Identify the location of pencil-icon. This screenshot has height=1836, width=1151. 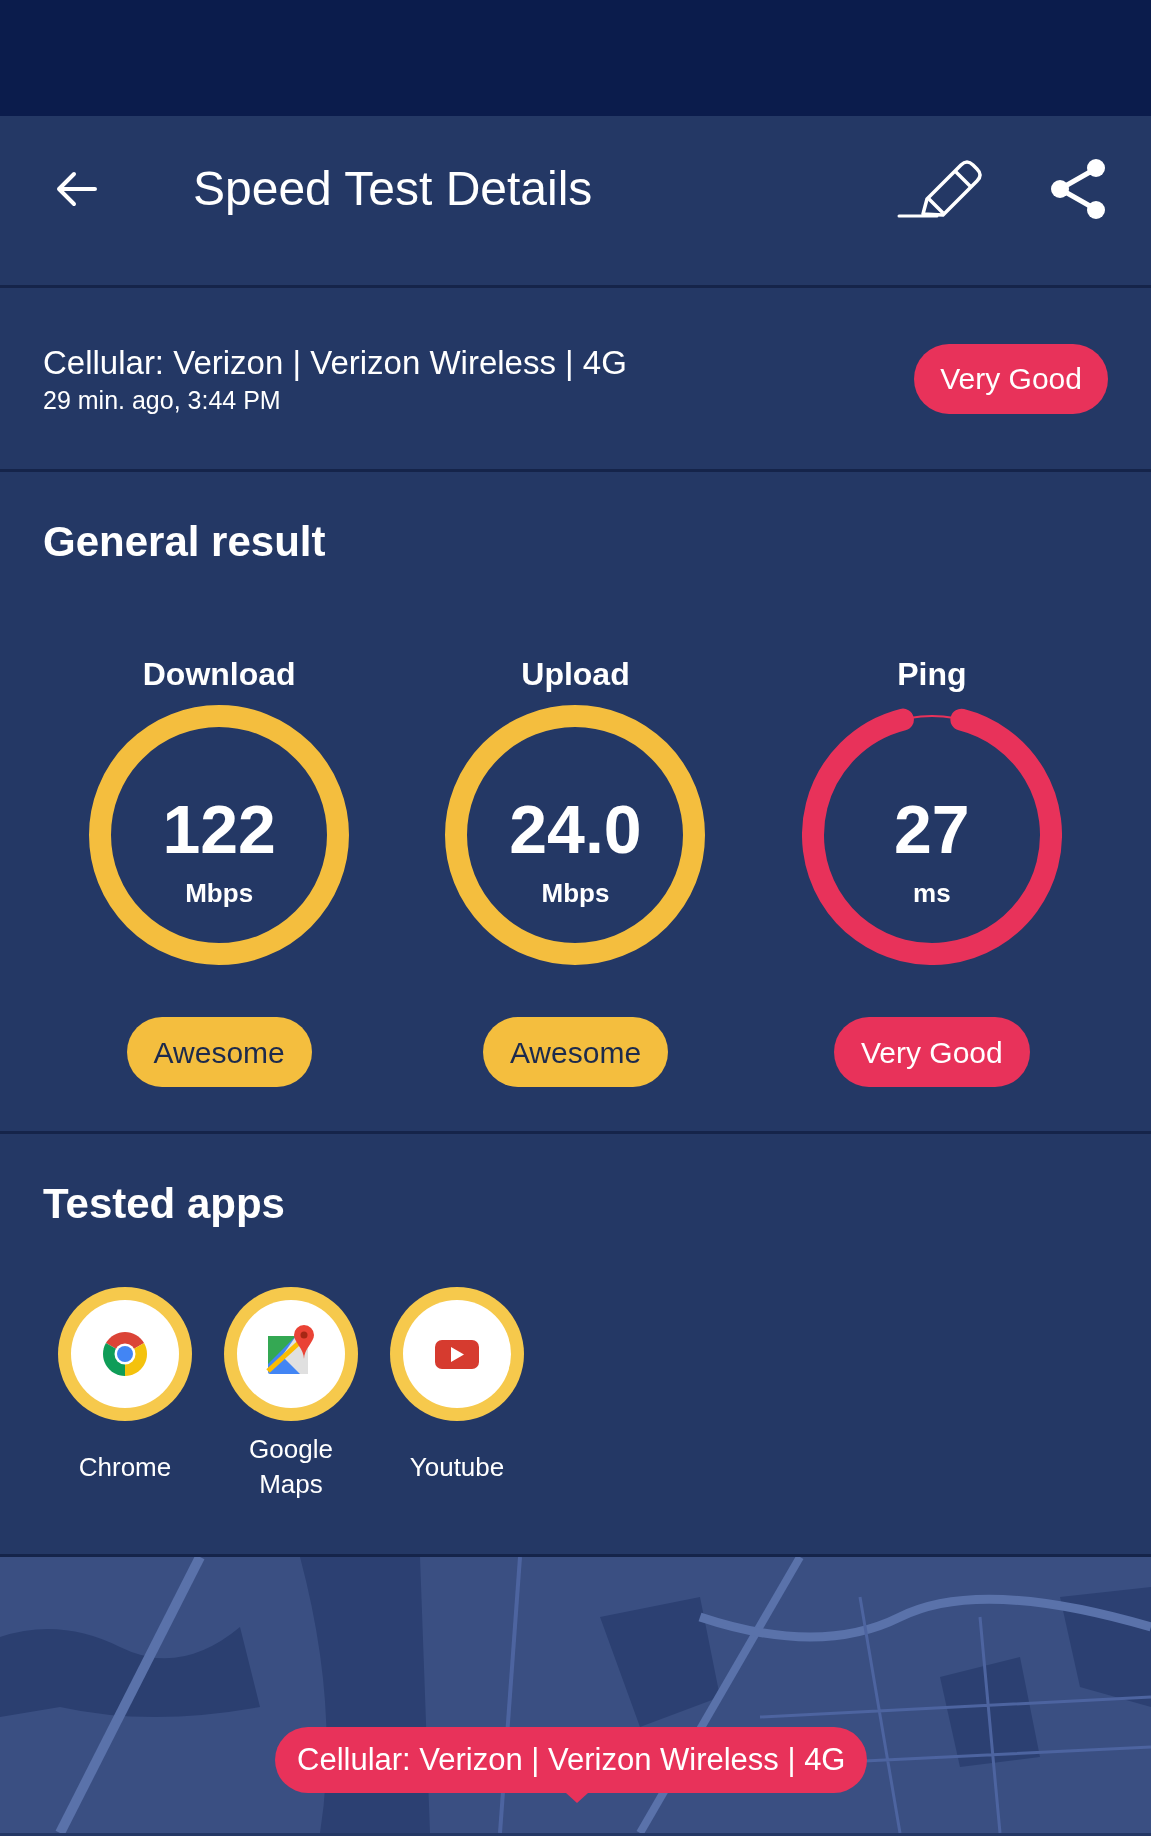
(940, 188).